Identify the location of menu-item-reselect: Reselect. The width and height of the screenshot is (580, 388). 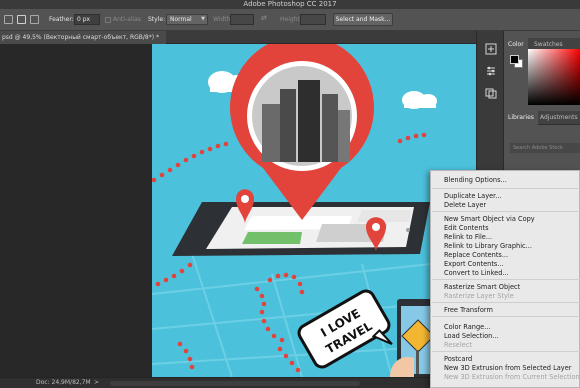
(458, 345).